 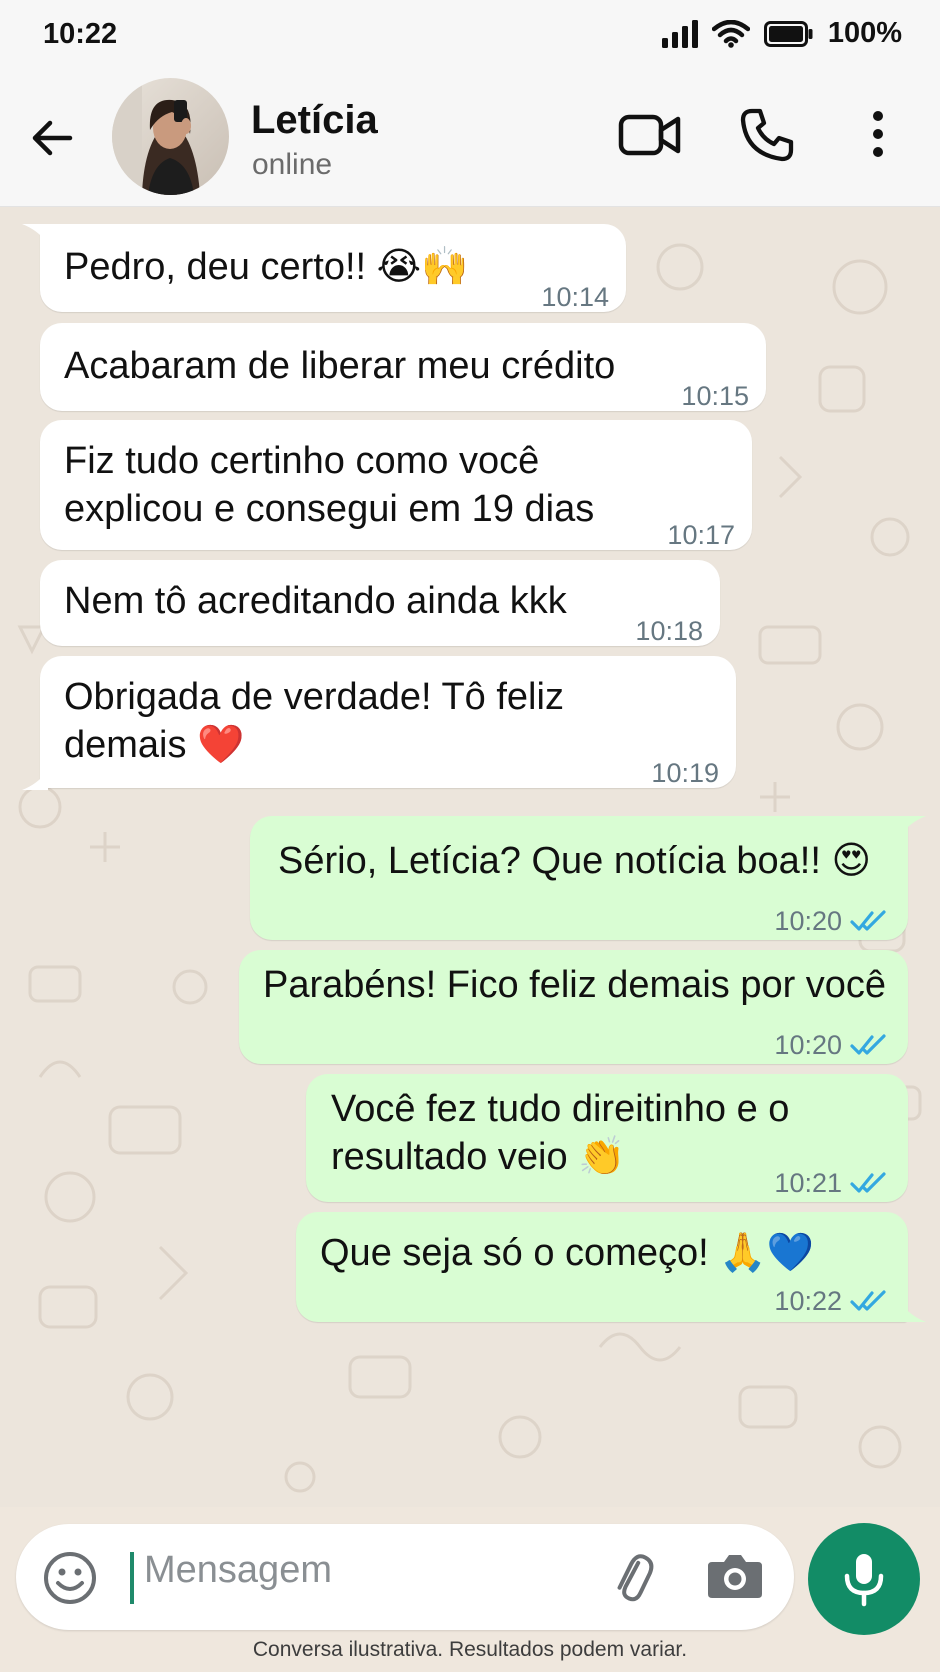 I want to click on message-text-line: explicou e consegui em 19 dias, so click(x=329, y=509).